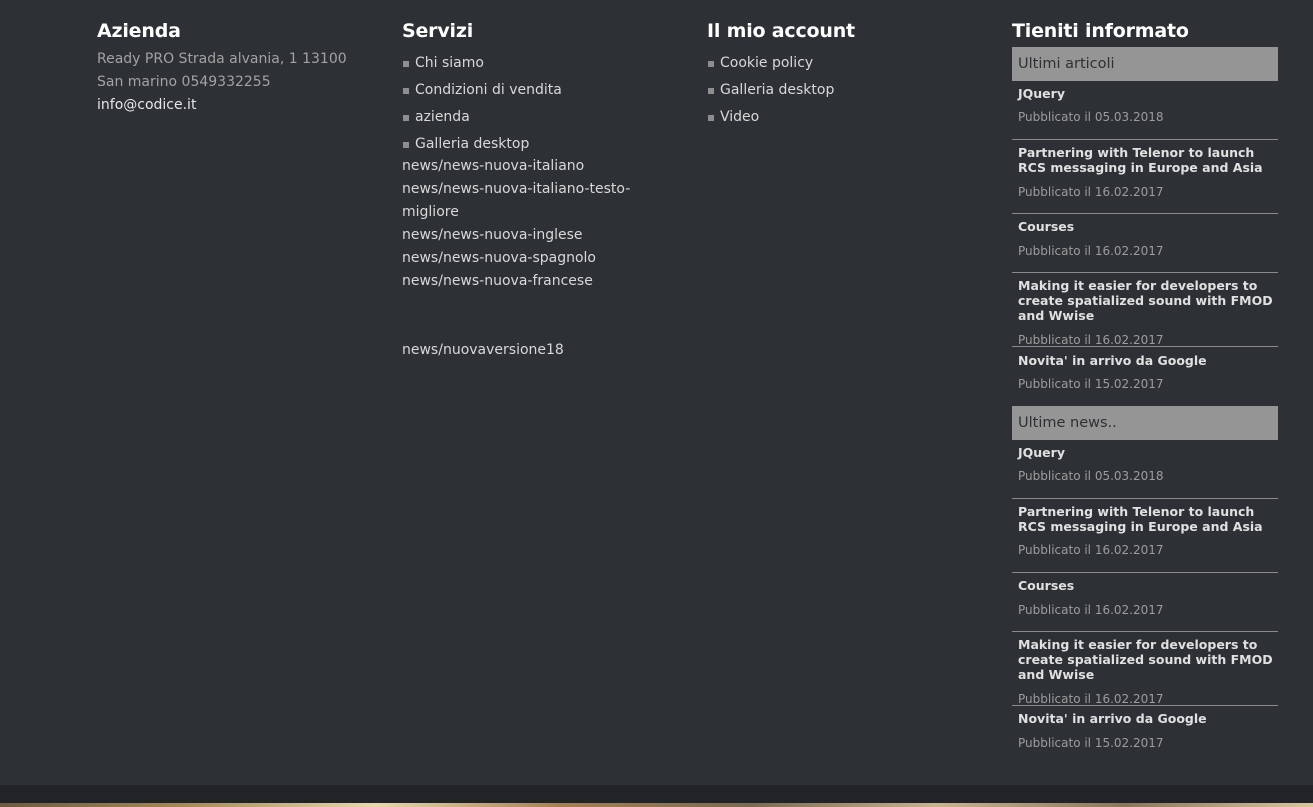 The width and height of the screenshot is (1313, 807). I want to click on news-link: news/news-nuova-spagnolo, so click(522, 258).